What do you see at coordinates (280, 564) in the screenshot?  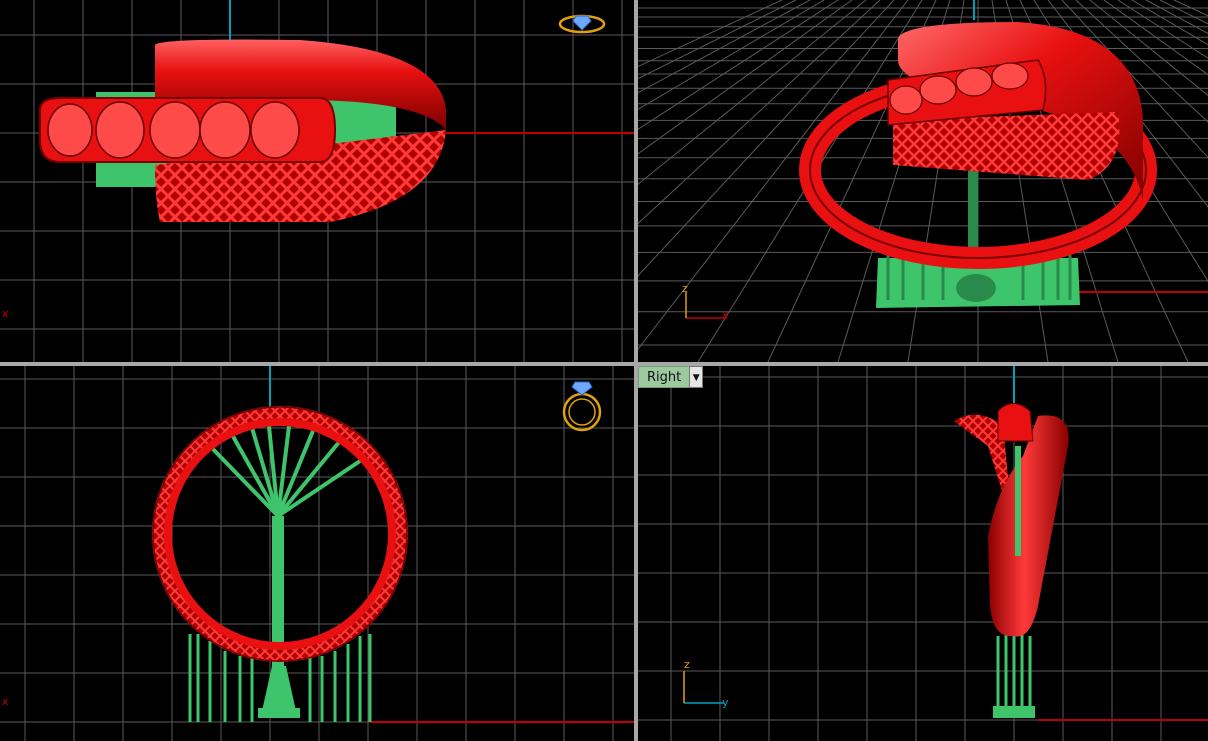 I see `ring-model-front` at bounding box center [280, 564].